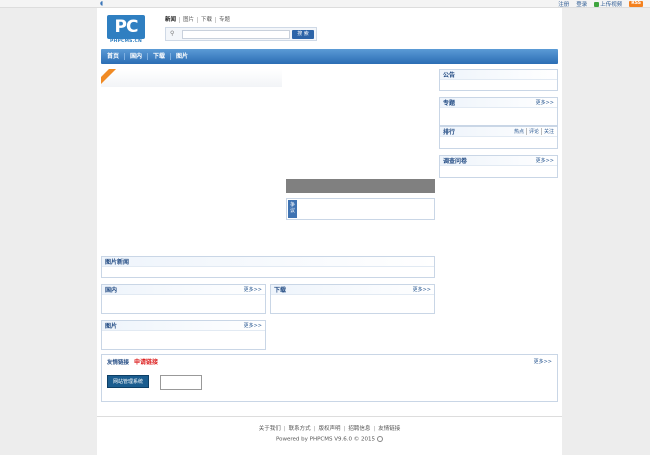 The image size is (650, 455). Describe the element at coordinates (498, 166) in the screenshot. I see `survey-box: 调查问卷 更多>>` at that location.